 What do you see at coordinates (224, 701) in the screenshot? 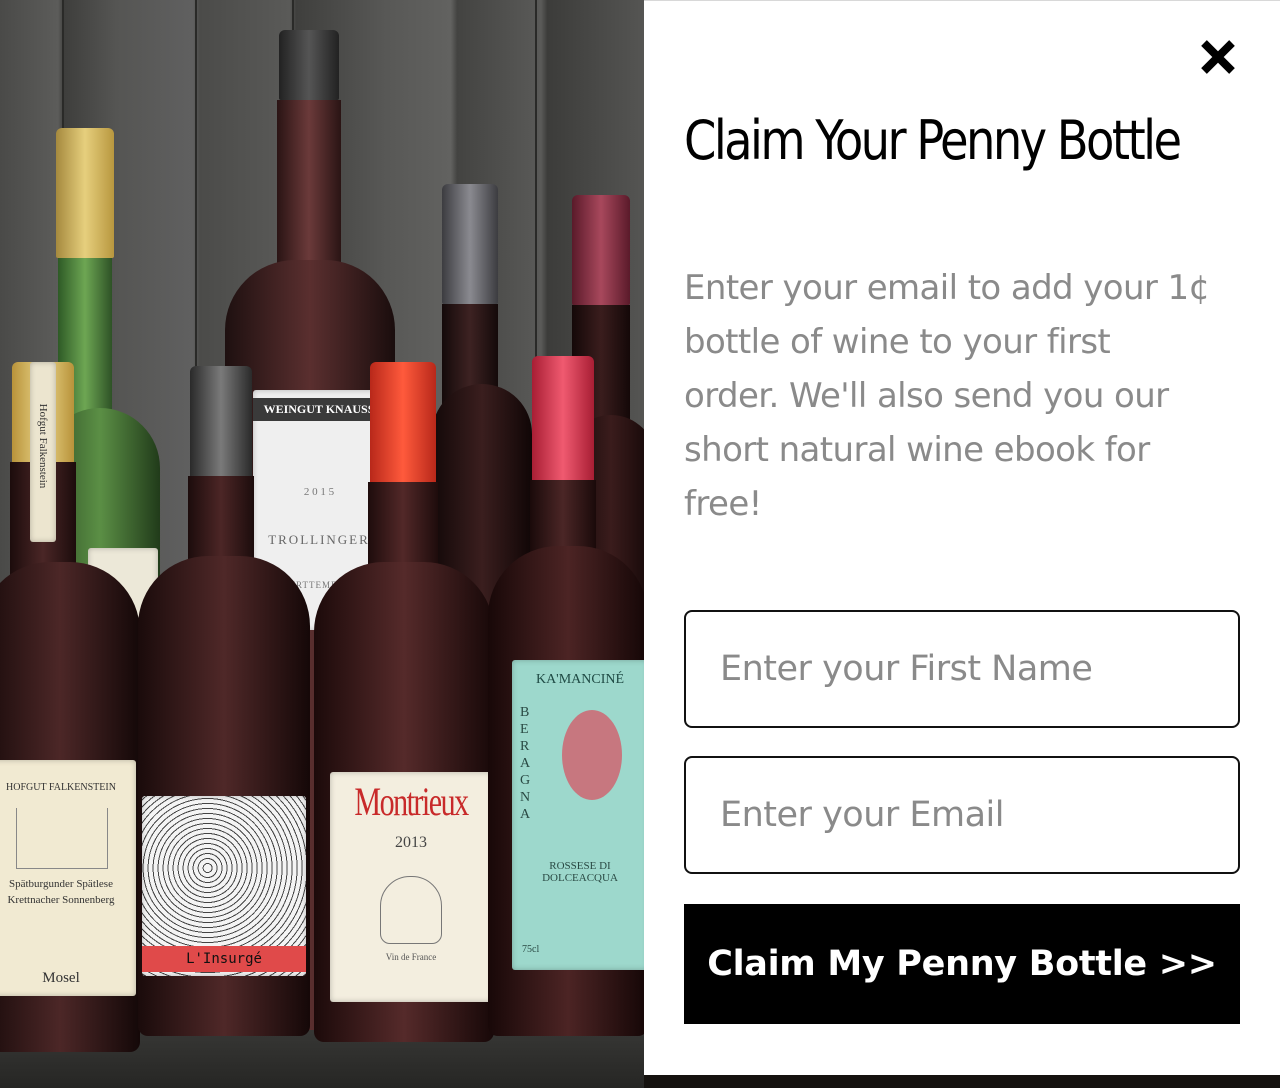
I see `bottle-insurge: L'Insurgé` at bounding box center [224, 701].